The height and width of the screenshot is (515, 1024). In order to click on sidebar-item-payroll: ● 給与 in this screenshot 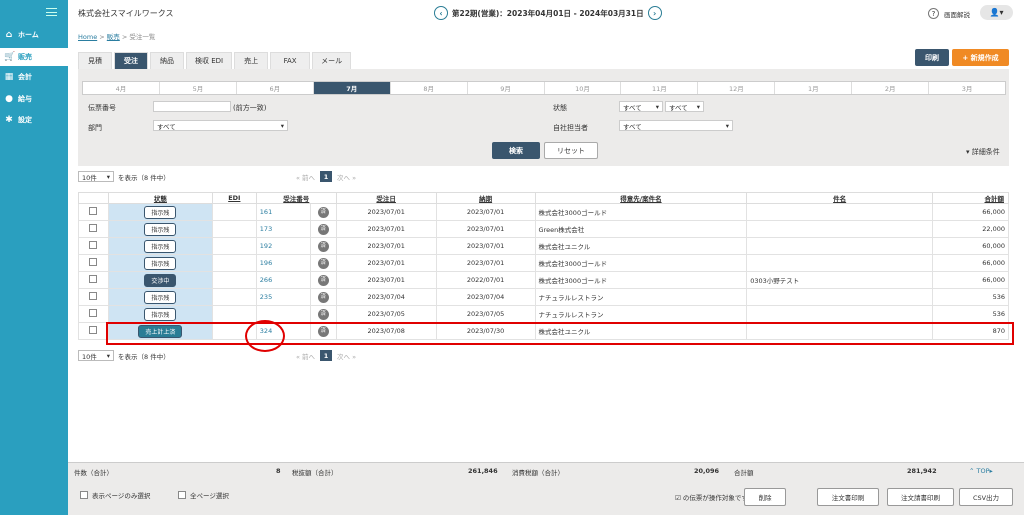, I will do `click(34, 99)`.